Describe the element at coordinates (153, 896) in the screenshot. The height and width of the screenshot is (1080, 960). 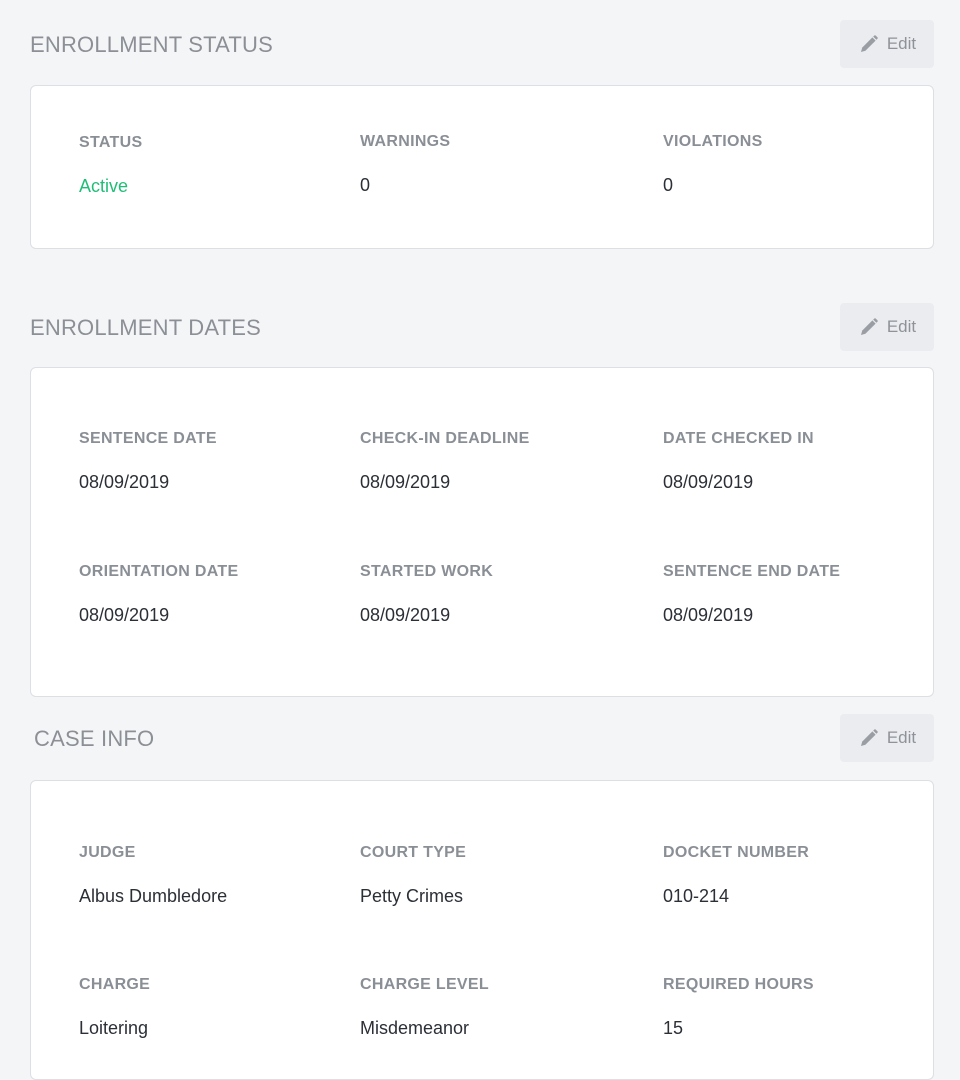
I see `field-value: Albus Dumbledore` at that location.